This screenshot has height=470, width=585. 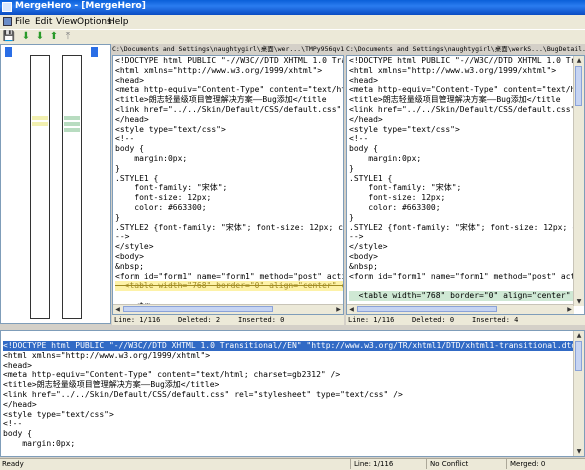 I want to click on left-hscroll-thumb, so click(x=198, y=309).